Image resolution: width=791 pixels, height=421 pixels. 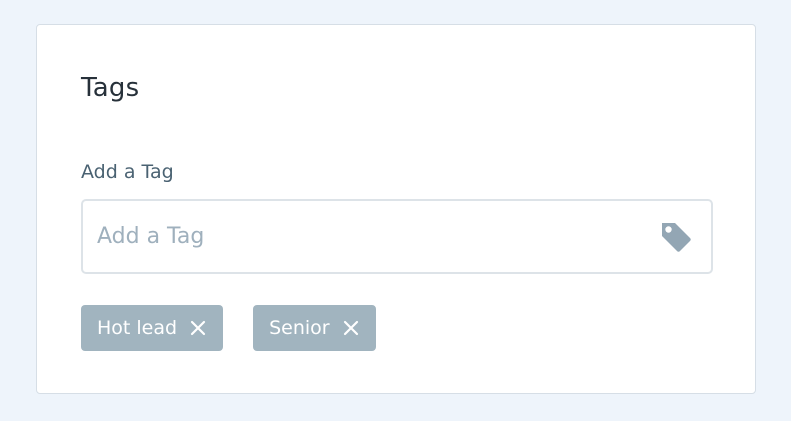 What do you see at coordinates (137, 328) in the screenshot?
I see `tag-chip-label: Hot lead` at bounding box center [137, 328].